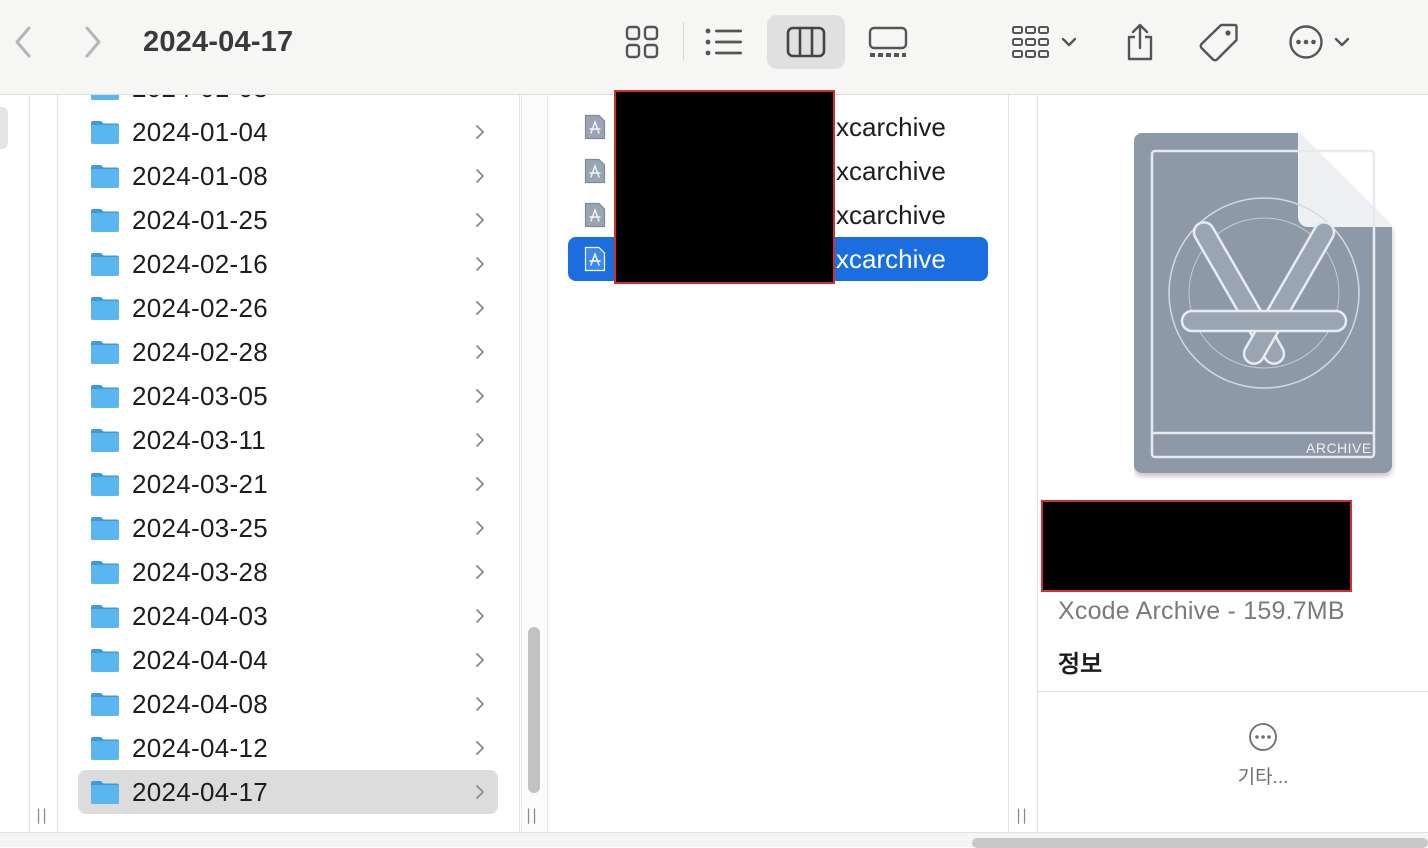 This screenshot has width=1428, height=848. I want to click on icon-view-button, so click(642, 42).